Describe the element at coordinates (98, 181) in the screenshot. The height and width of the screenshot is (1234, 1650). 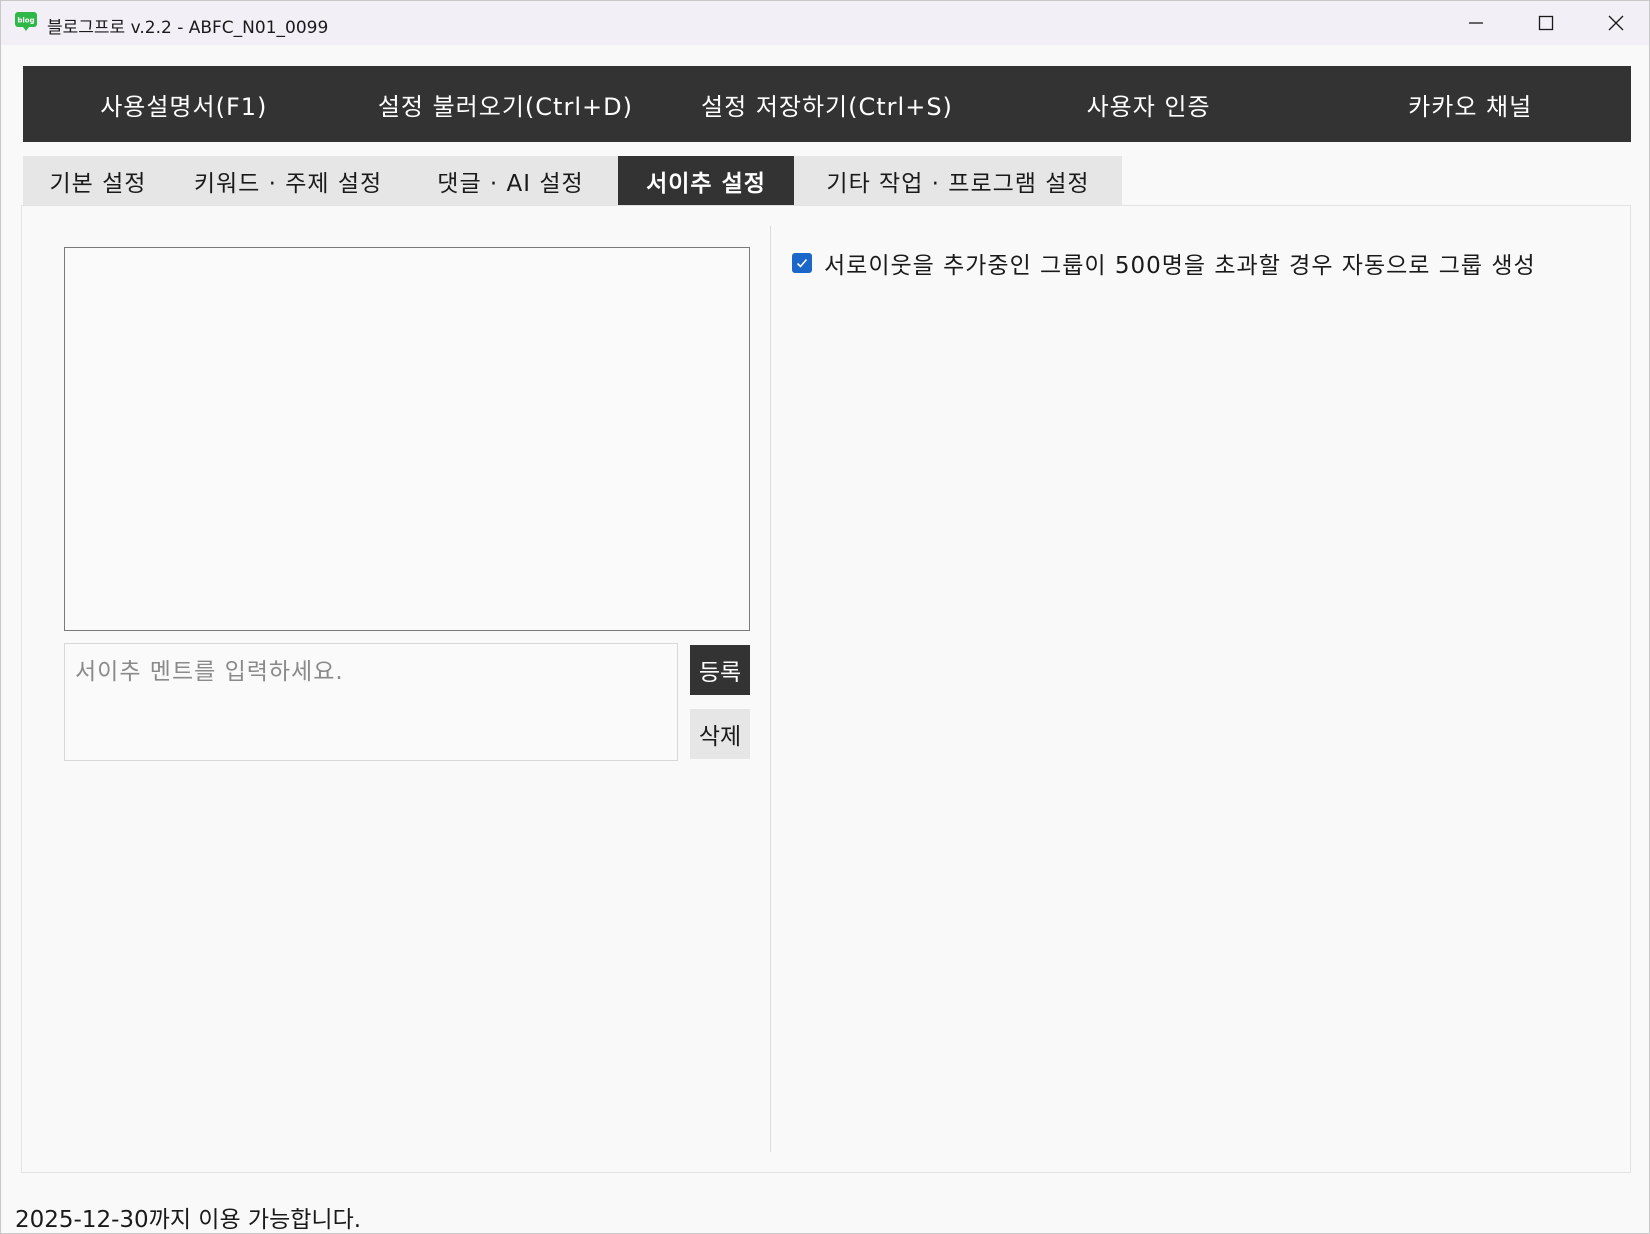
I see `tab-basic-settings: 기본 설정` at that location.